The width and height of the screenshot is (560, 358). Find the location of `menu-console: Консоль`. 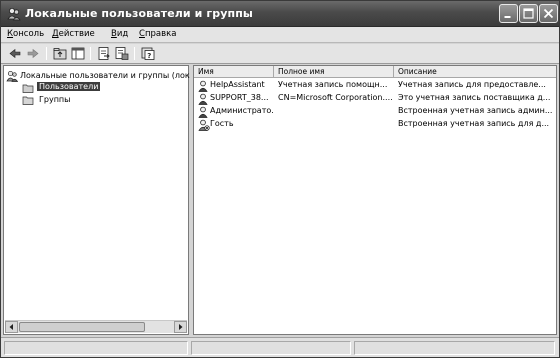

menu-console: Консоль is located at coordinates (25, 34).